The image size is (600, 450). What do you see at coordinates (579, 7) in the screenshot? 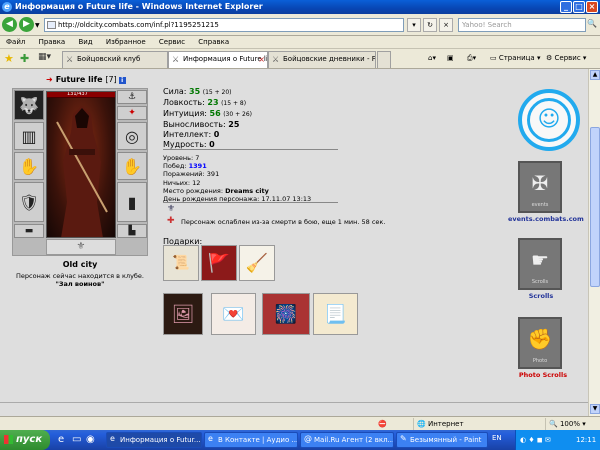
I see `maximize-button: □` at bounding box center [579, 7].